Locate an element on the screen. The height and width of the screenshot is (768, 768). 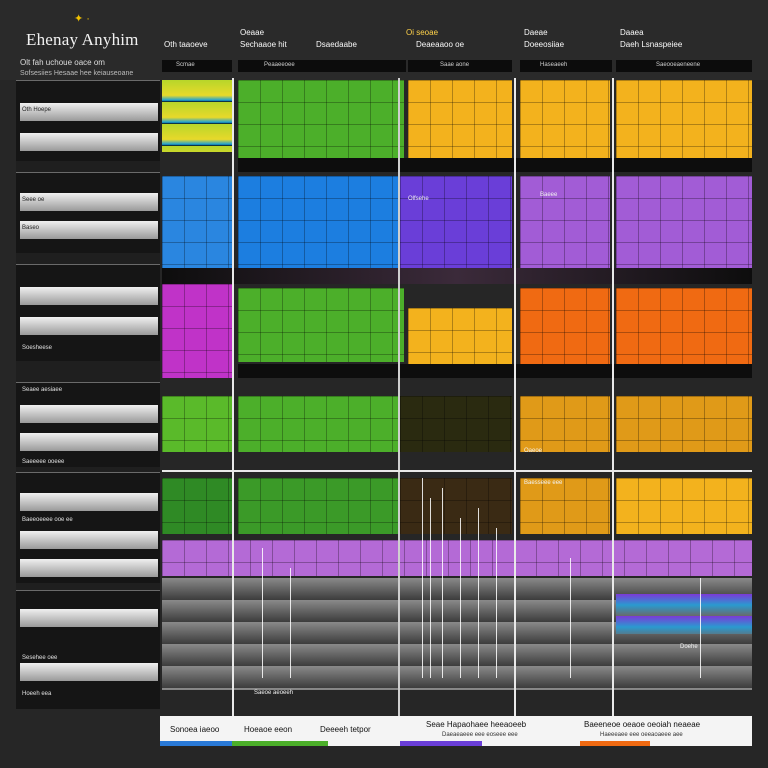
app-subtitle-secondary: Sofsesiies Hesaae hee keiauseoane is located at coordinates (77, 73).